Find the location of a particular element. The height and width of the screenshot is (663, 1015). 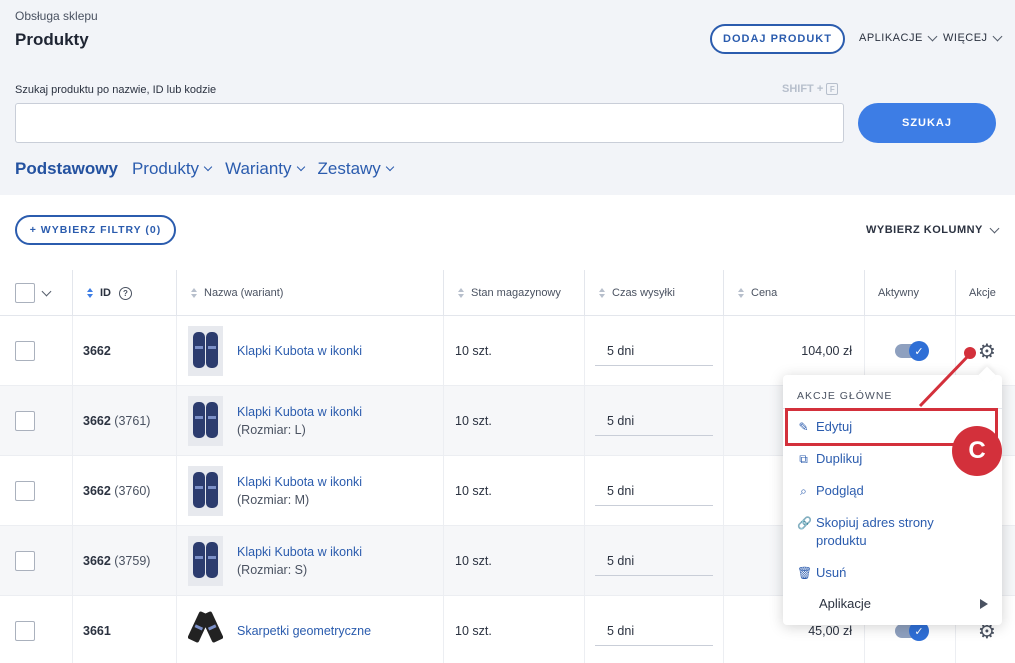

annotation-pointer-line is located at coordinates (945, 380).